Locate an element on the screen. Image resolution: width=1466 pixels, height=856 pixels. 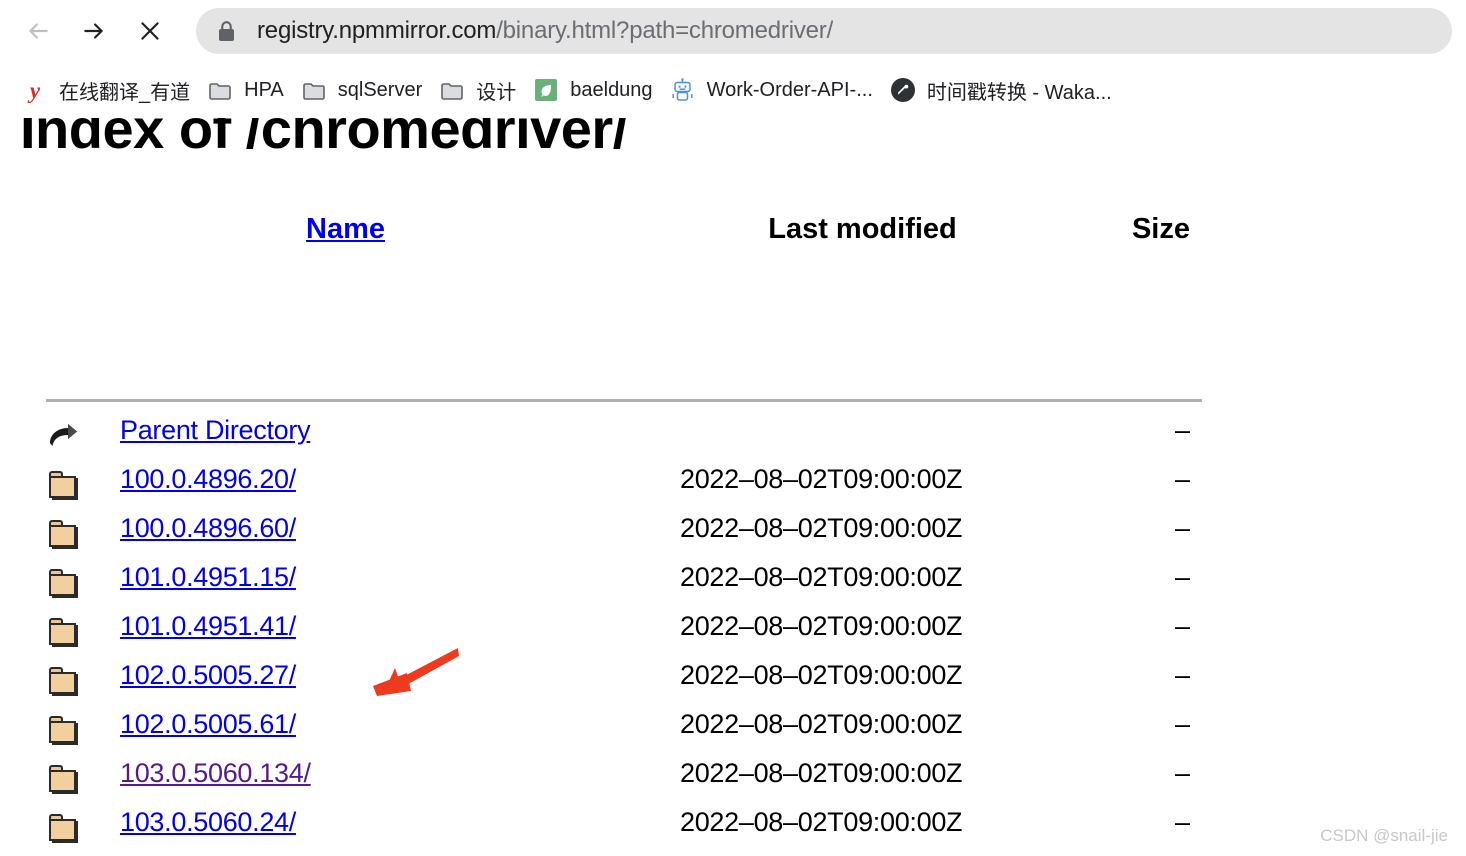
bookmark-label: baeldung is located at coordinates (611, 89).